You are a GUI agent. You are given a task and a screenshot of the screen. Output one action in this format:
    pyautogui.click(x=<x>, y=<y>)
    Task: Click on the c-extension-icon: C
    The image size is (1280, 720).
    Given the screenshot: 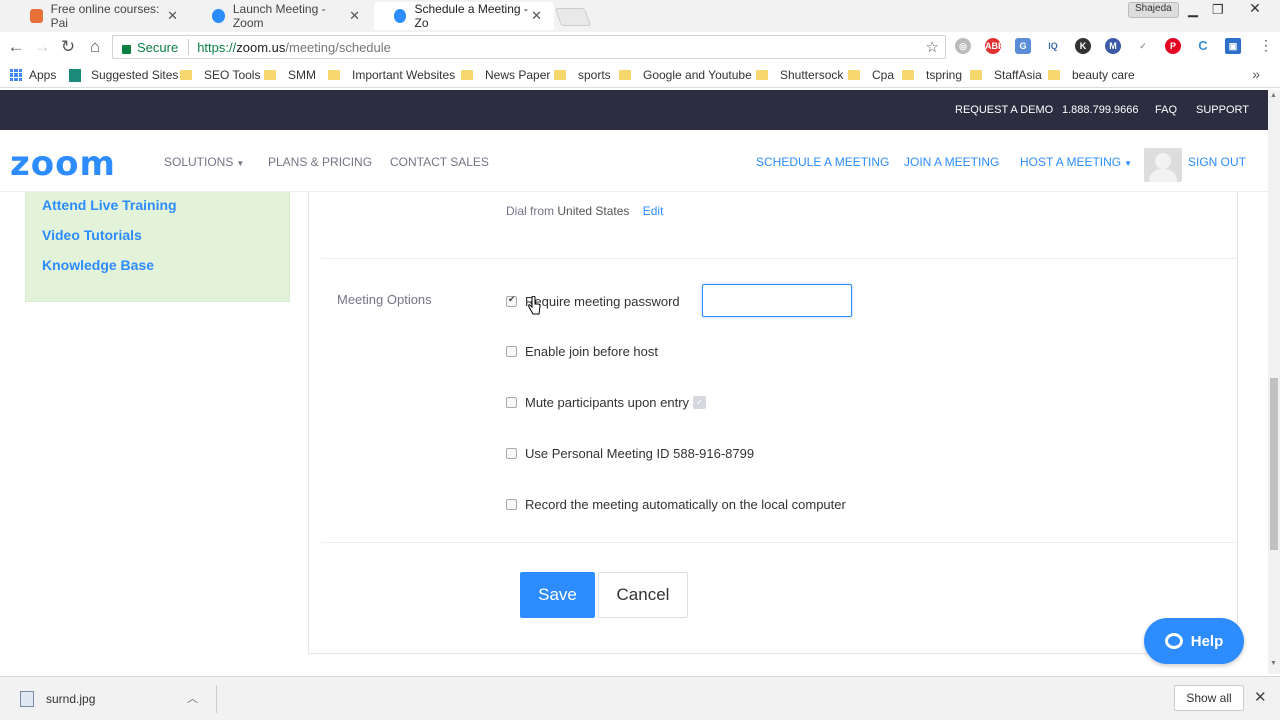 What is the action you would take?
    pyautogui.click(x=1203, y=46)
    